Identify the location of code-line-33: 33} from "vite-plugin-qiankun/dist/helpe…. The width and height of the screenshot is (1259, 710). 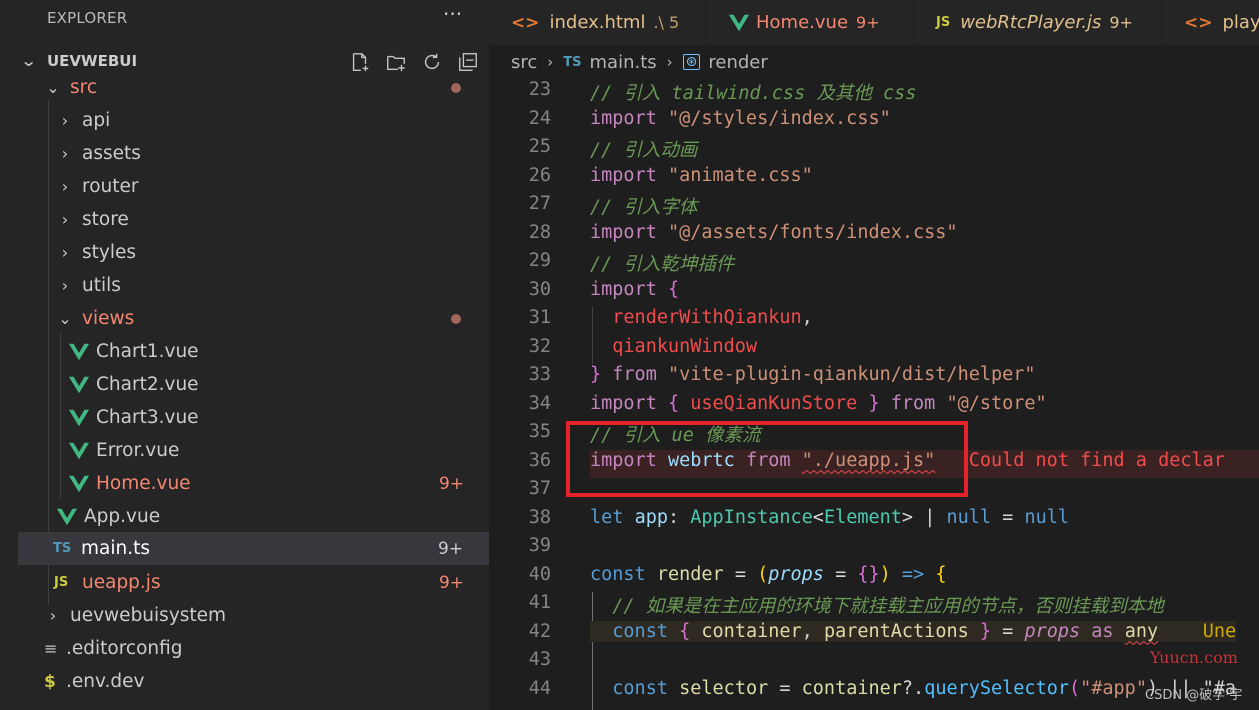
(874, 378).